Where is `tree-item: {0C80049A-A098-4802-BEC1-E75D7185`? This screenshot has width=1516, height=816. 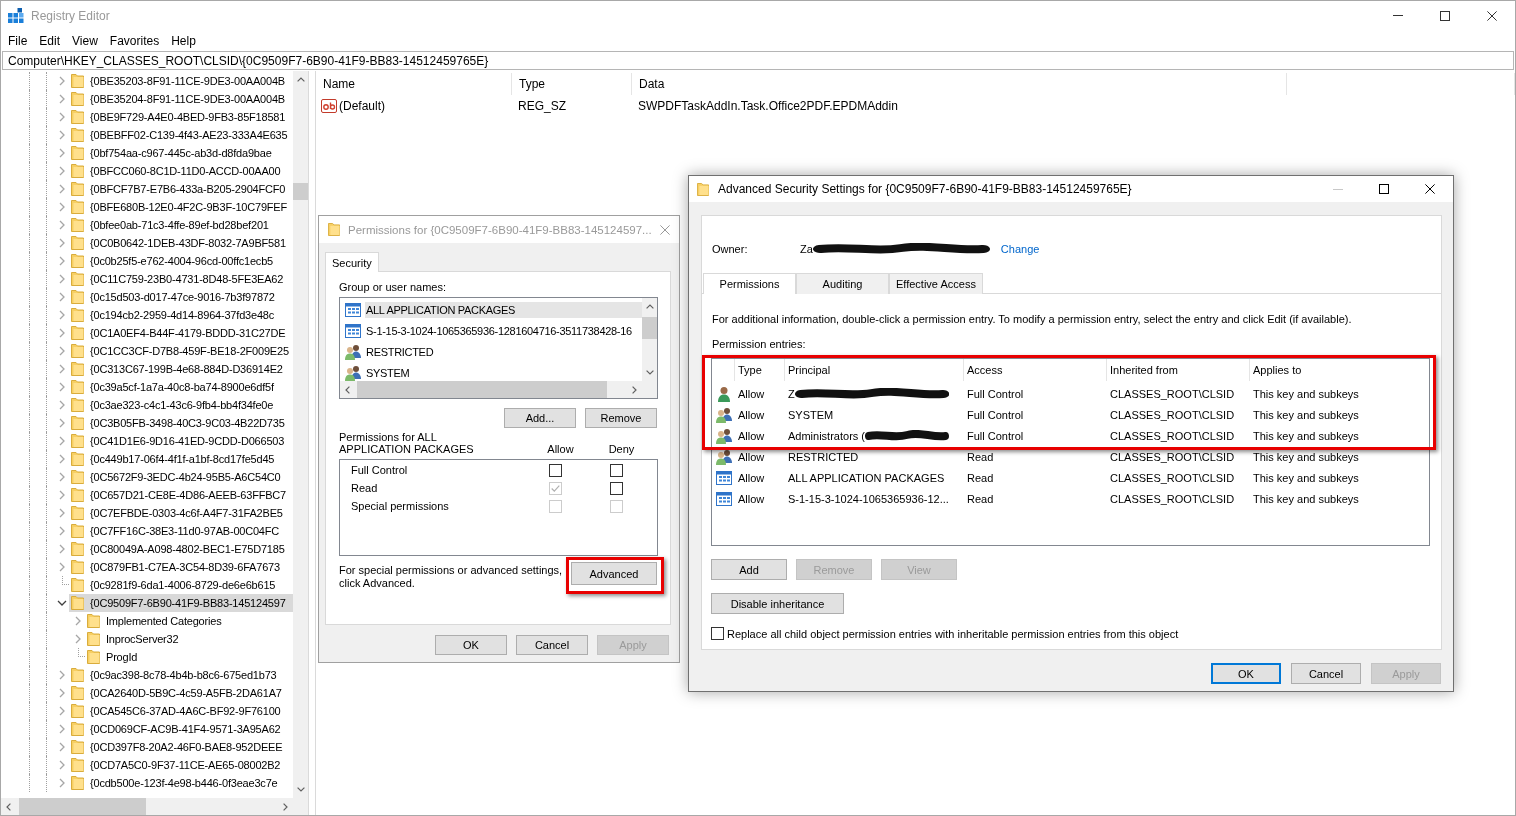
tree-item: {0C80049A-A098-4802-BEC1-E75D7185 is located at coordinates (171, 549).